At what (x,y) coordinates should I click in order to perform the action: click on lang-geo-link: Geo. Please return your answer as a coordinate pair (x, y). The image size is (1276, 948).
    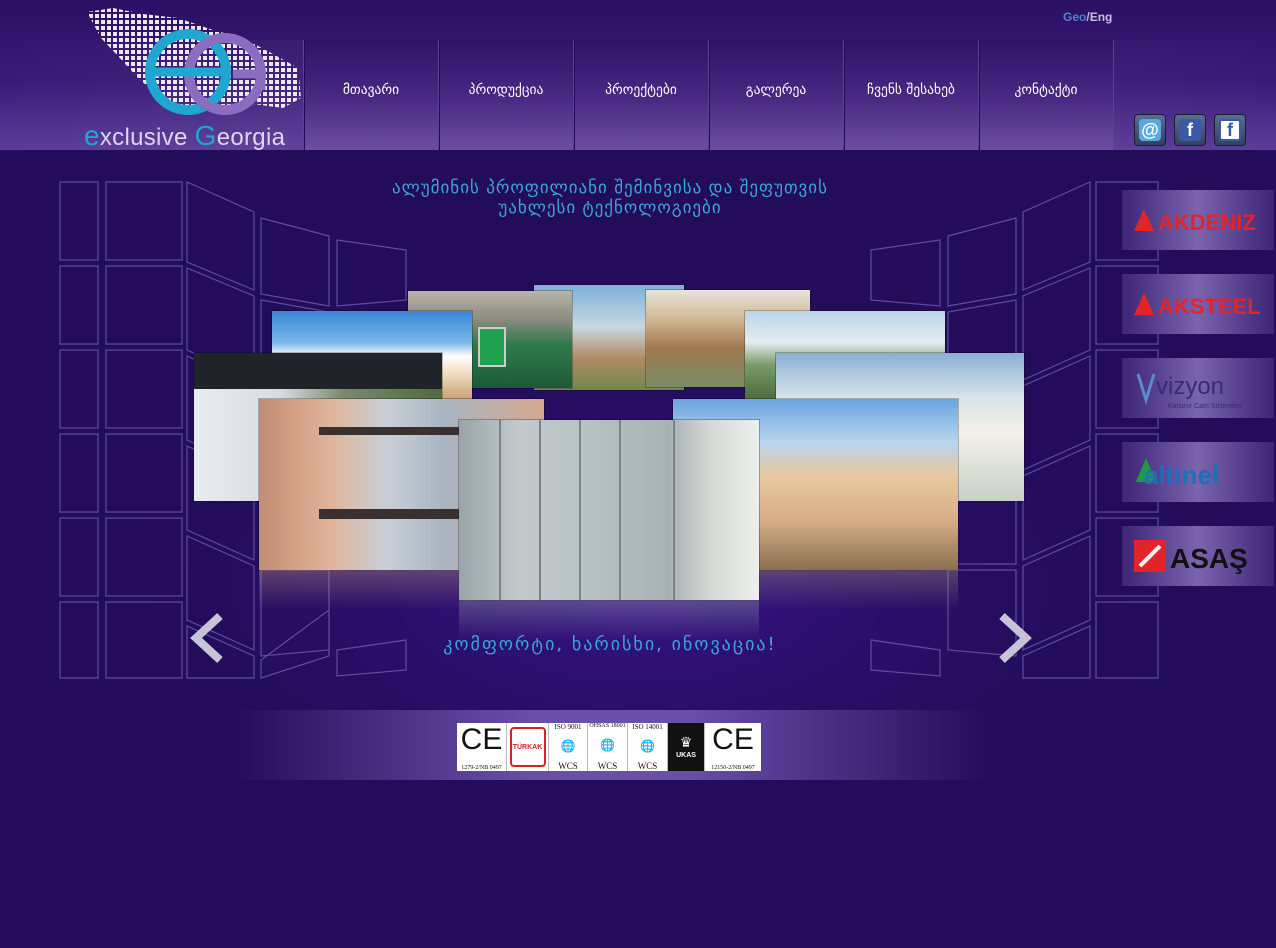
    Looking at the image, I should click on (1074, 17).